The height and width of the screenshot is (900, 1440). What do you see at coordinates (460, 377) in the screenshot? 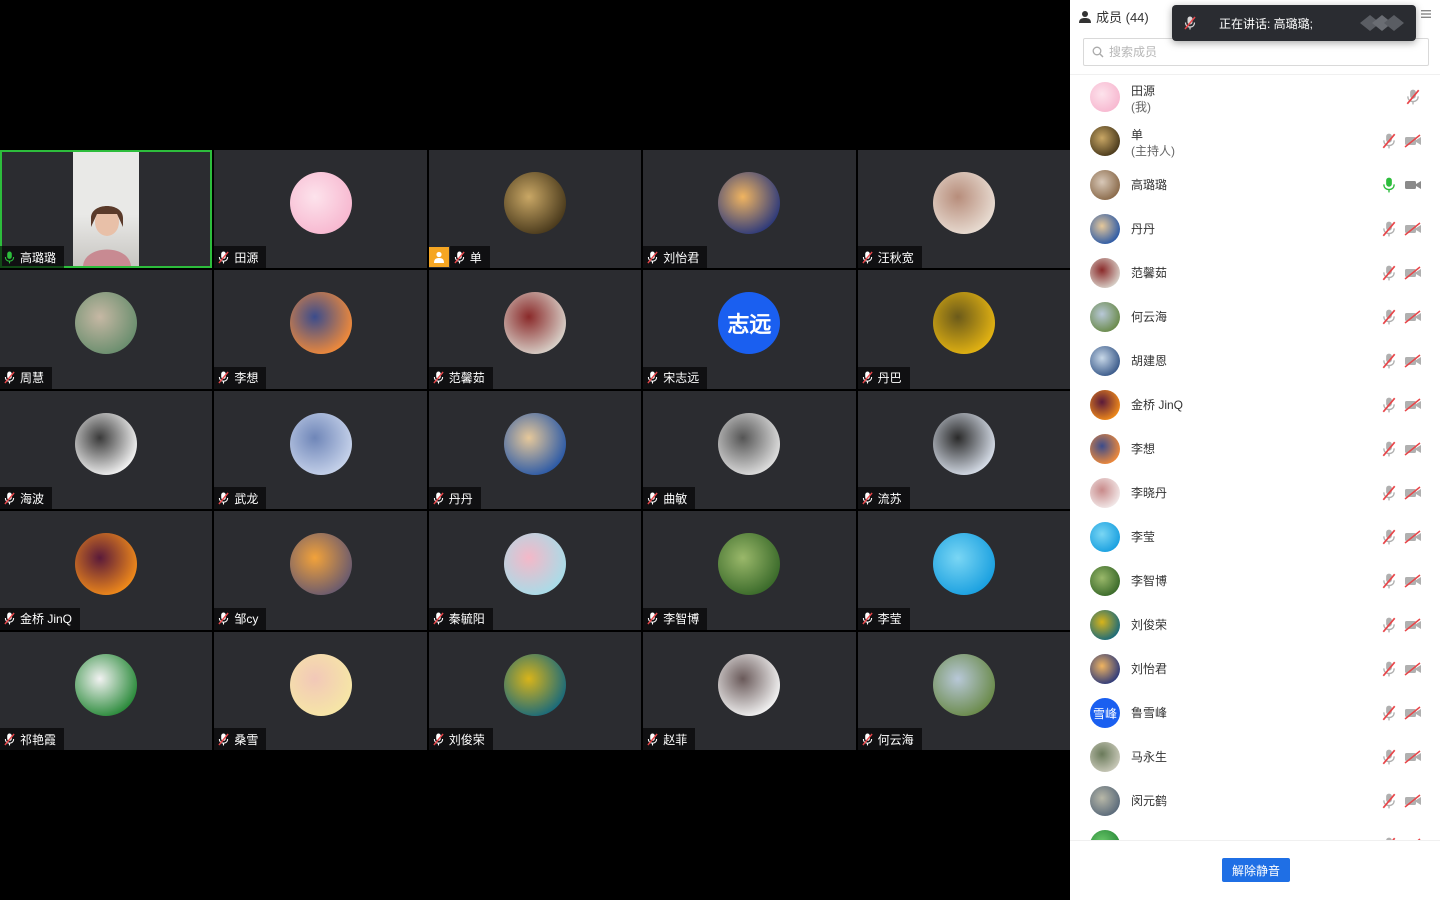
I see `participant-label: 范馨茹` at bounding box center [460, 377].